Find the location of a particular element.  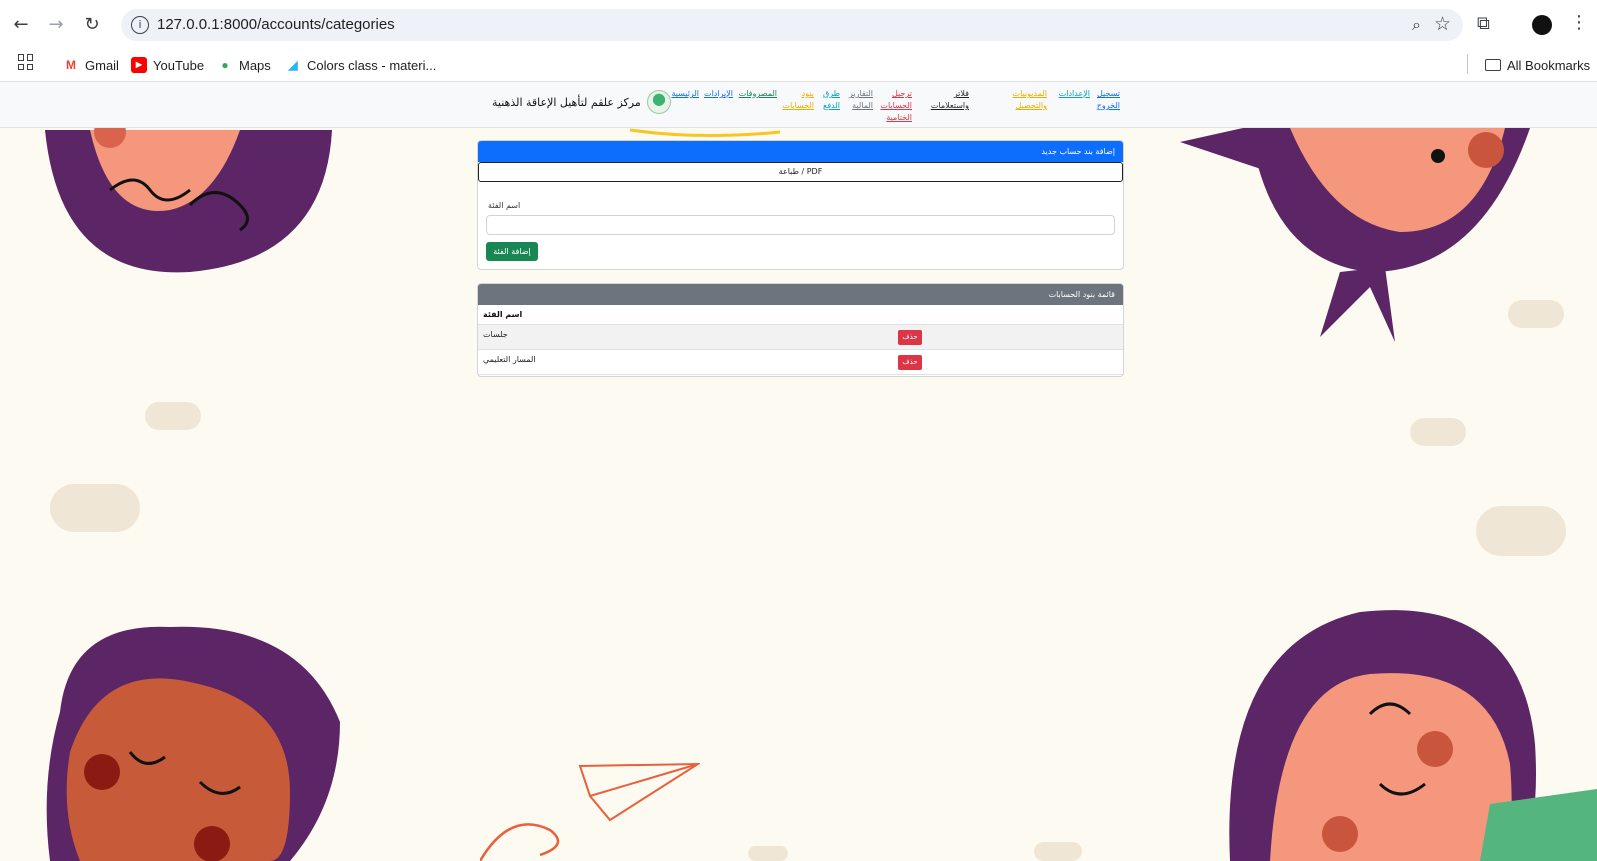

nav-settings: الإعدادات is located at coordinates (1071, 94).